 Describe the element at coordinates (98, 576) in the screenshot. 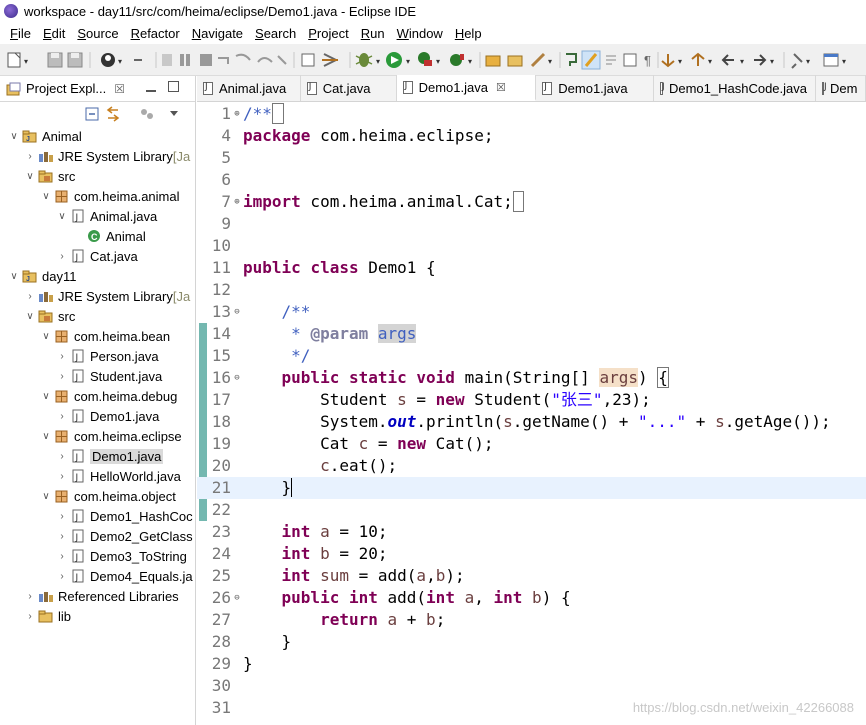

I see `tree-item: › J Demo4_Equals.ja` at that location.